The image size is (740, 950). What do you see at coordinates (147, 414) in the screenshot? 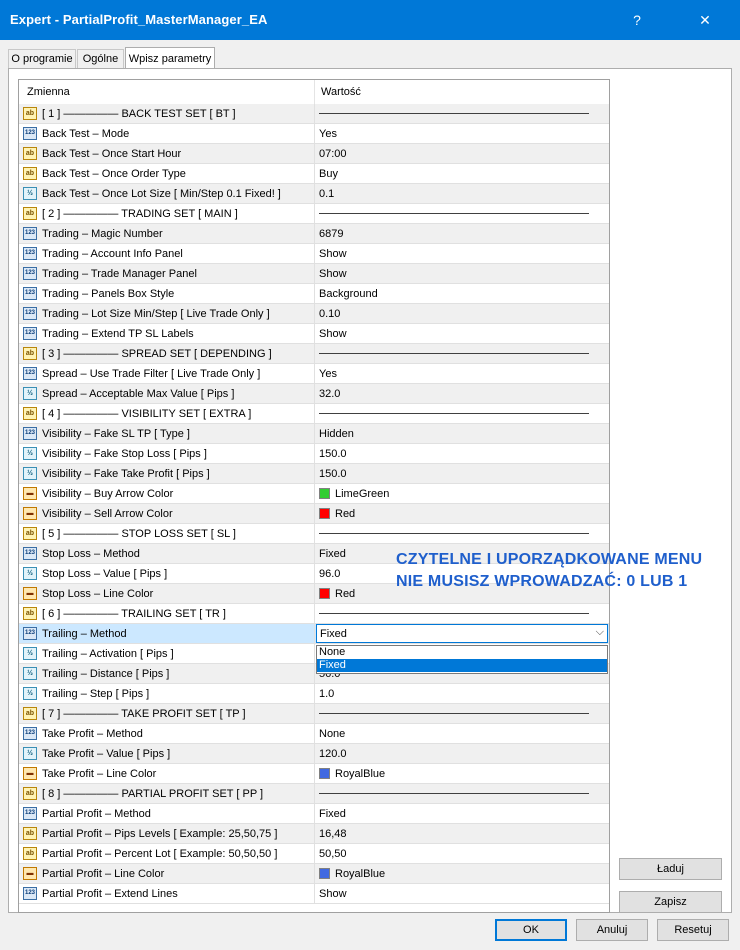
I see `param-name: [ 4 ] ————— VISIBILITY SET [ EXTRA ]` at bounding box center [147, 414].